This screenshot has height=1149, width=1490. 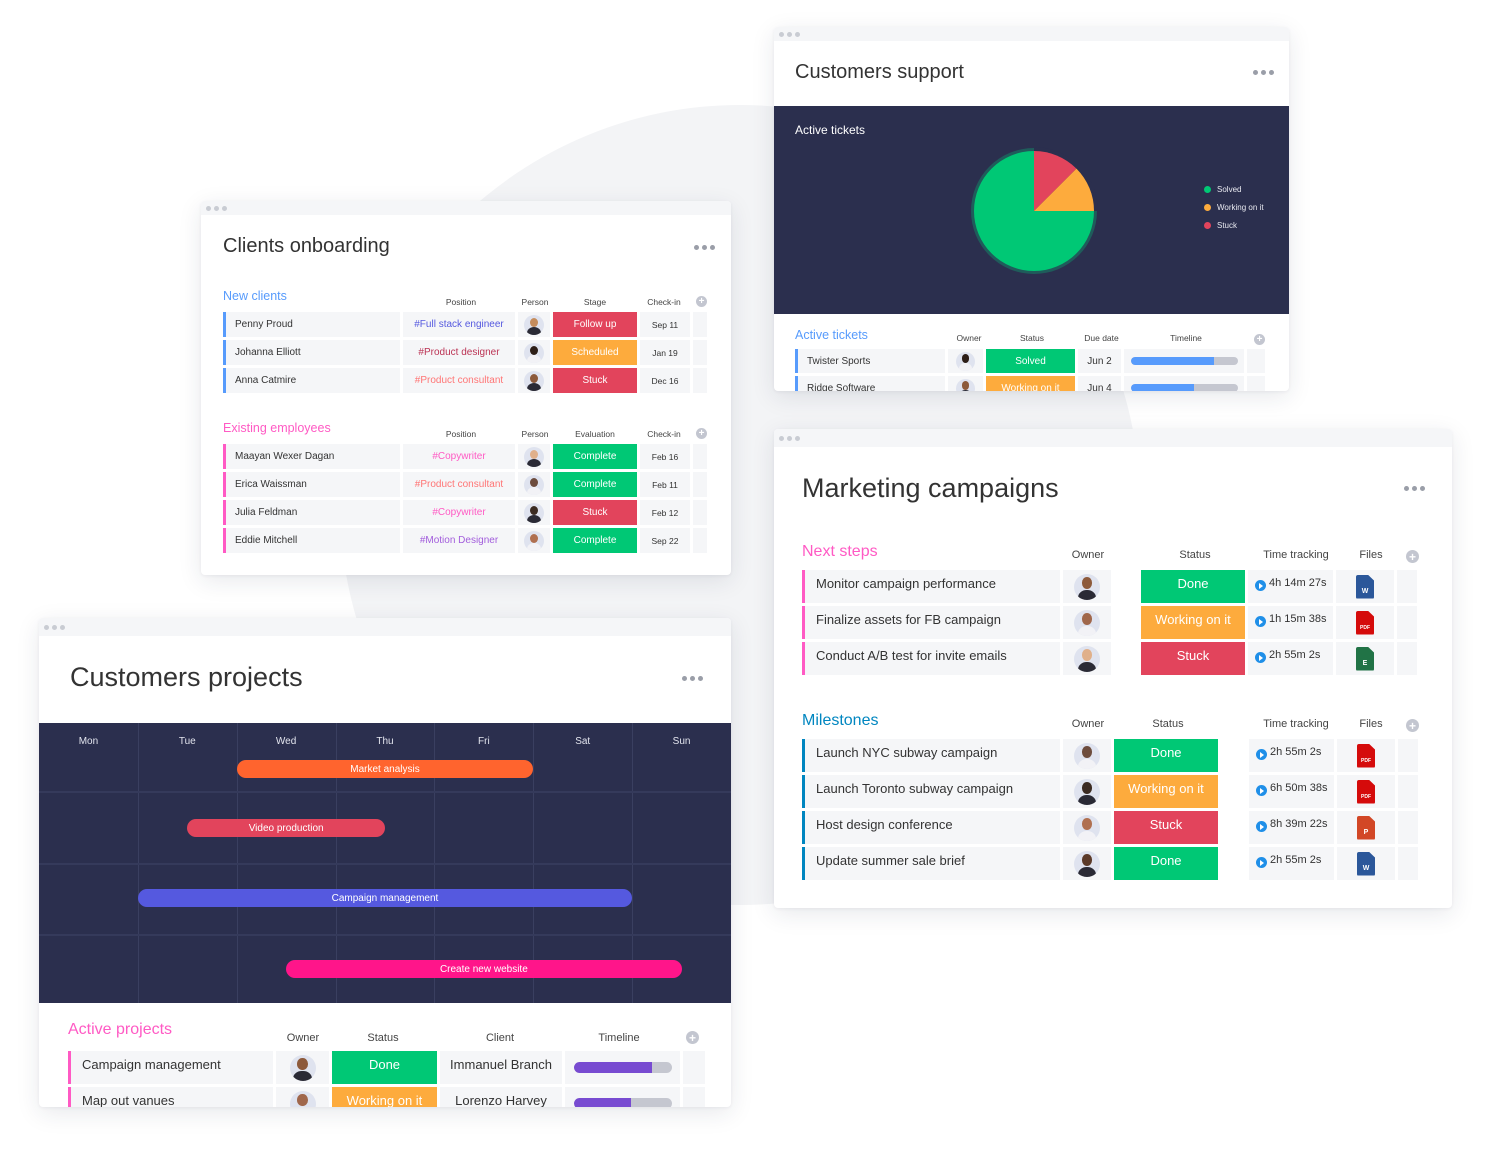 I want to click on add-column-icon: +, so click(x=1412, y=556).